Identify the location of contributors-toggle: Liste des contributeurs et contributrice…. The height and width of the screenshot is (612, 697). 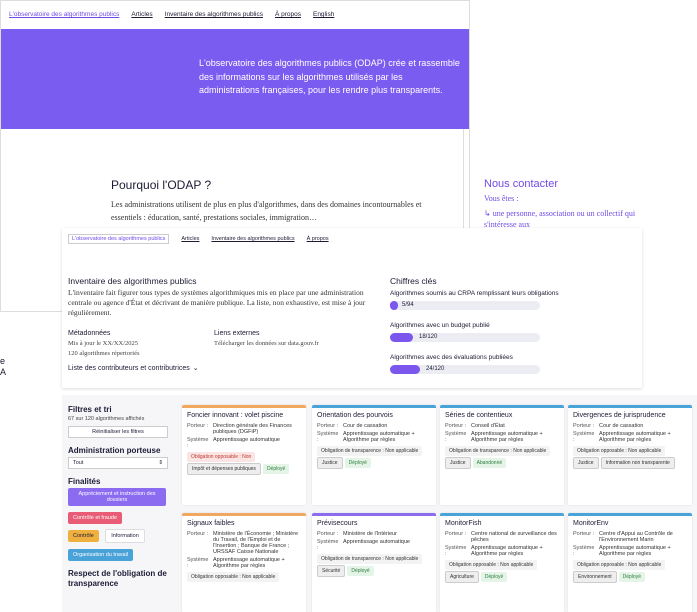
(133, 368).